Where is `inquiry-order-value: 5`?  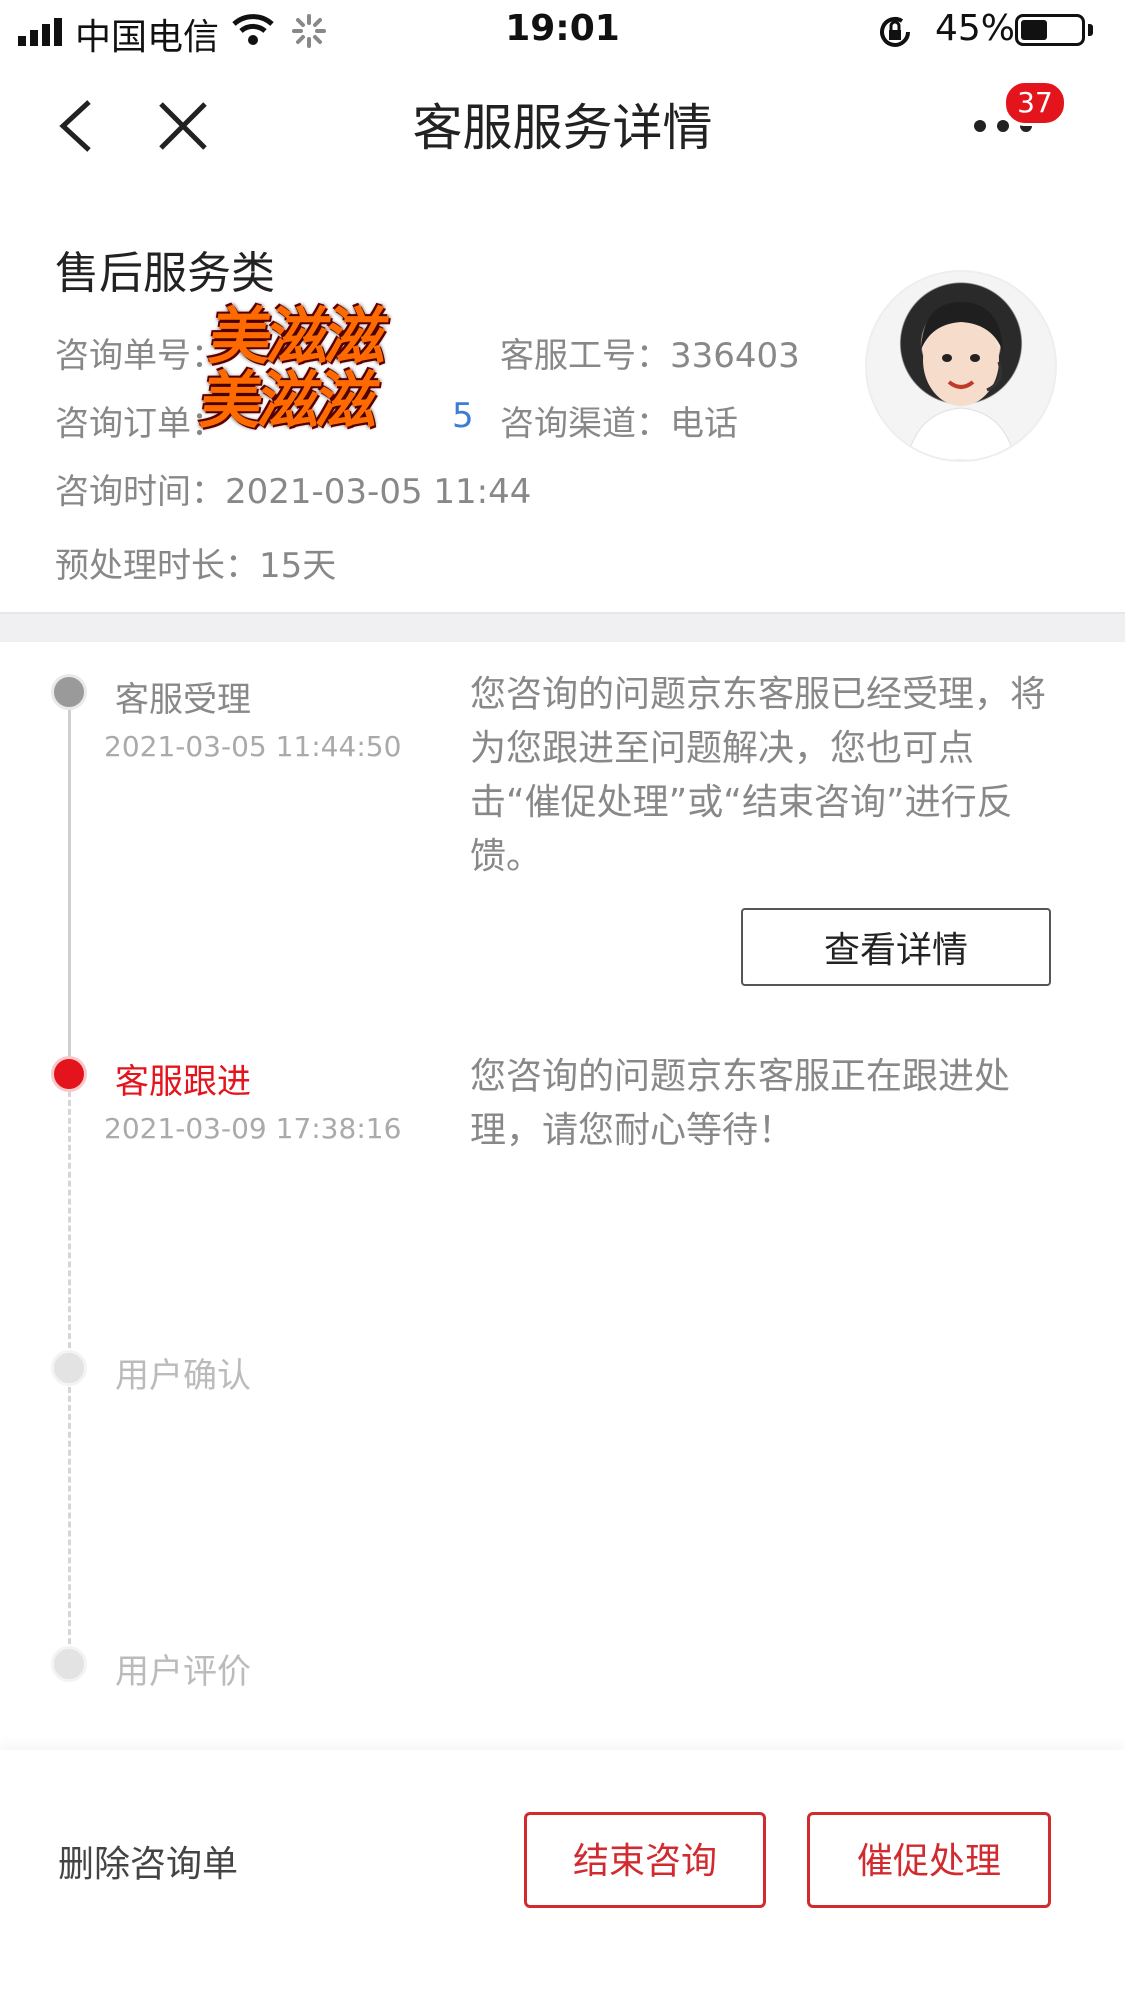
inquiry-order-value: 5 is located at coordinates (463, 416).